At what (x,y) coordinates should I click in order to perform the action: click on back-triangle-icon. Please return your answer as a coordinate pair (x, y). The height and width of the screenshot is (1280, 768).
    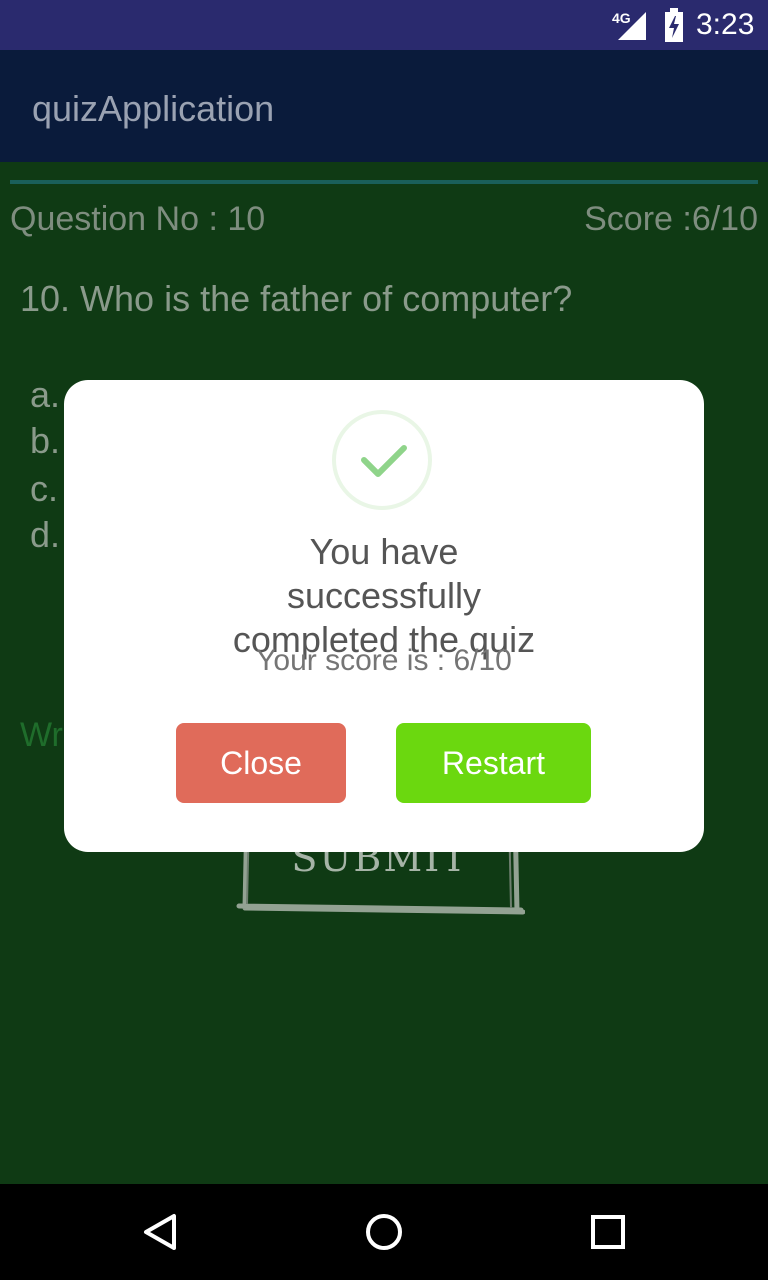
    Looking at the image, I should click on (160, 1232).